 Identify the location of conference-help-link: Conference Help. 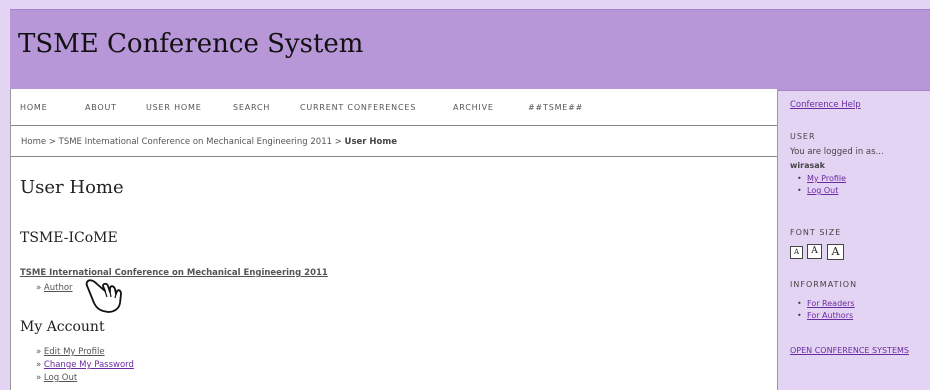
(825, 105).